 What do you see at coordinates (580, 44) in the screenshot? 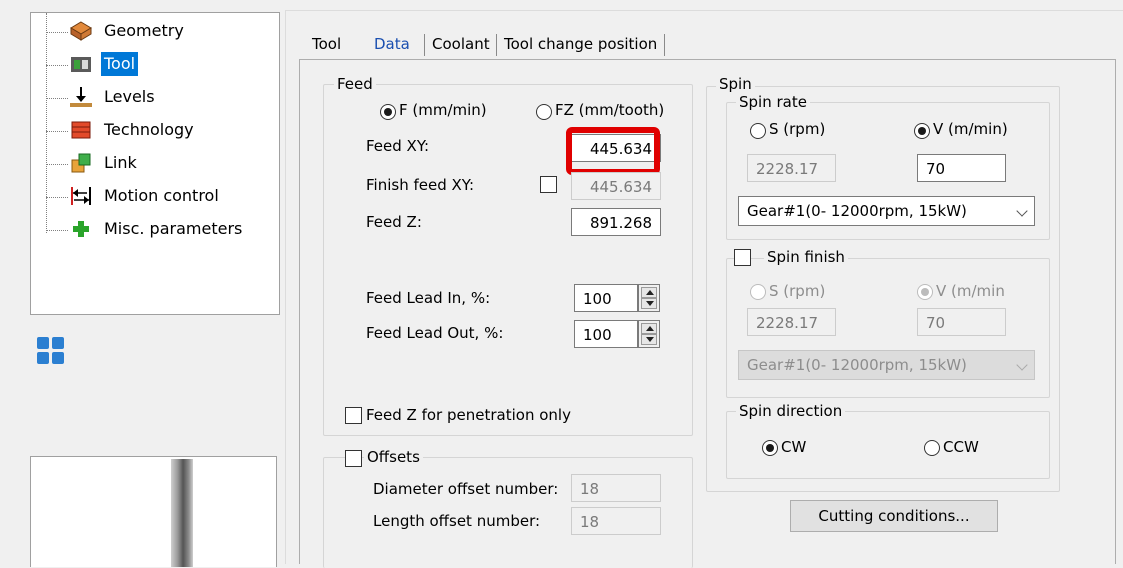
I see `tab-tool-change-position: Tool change position` at bounding box center [580, 44].